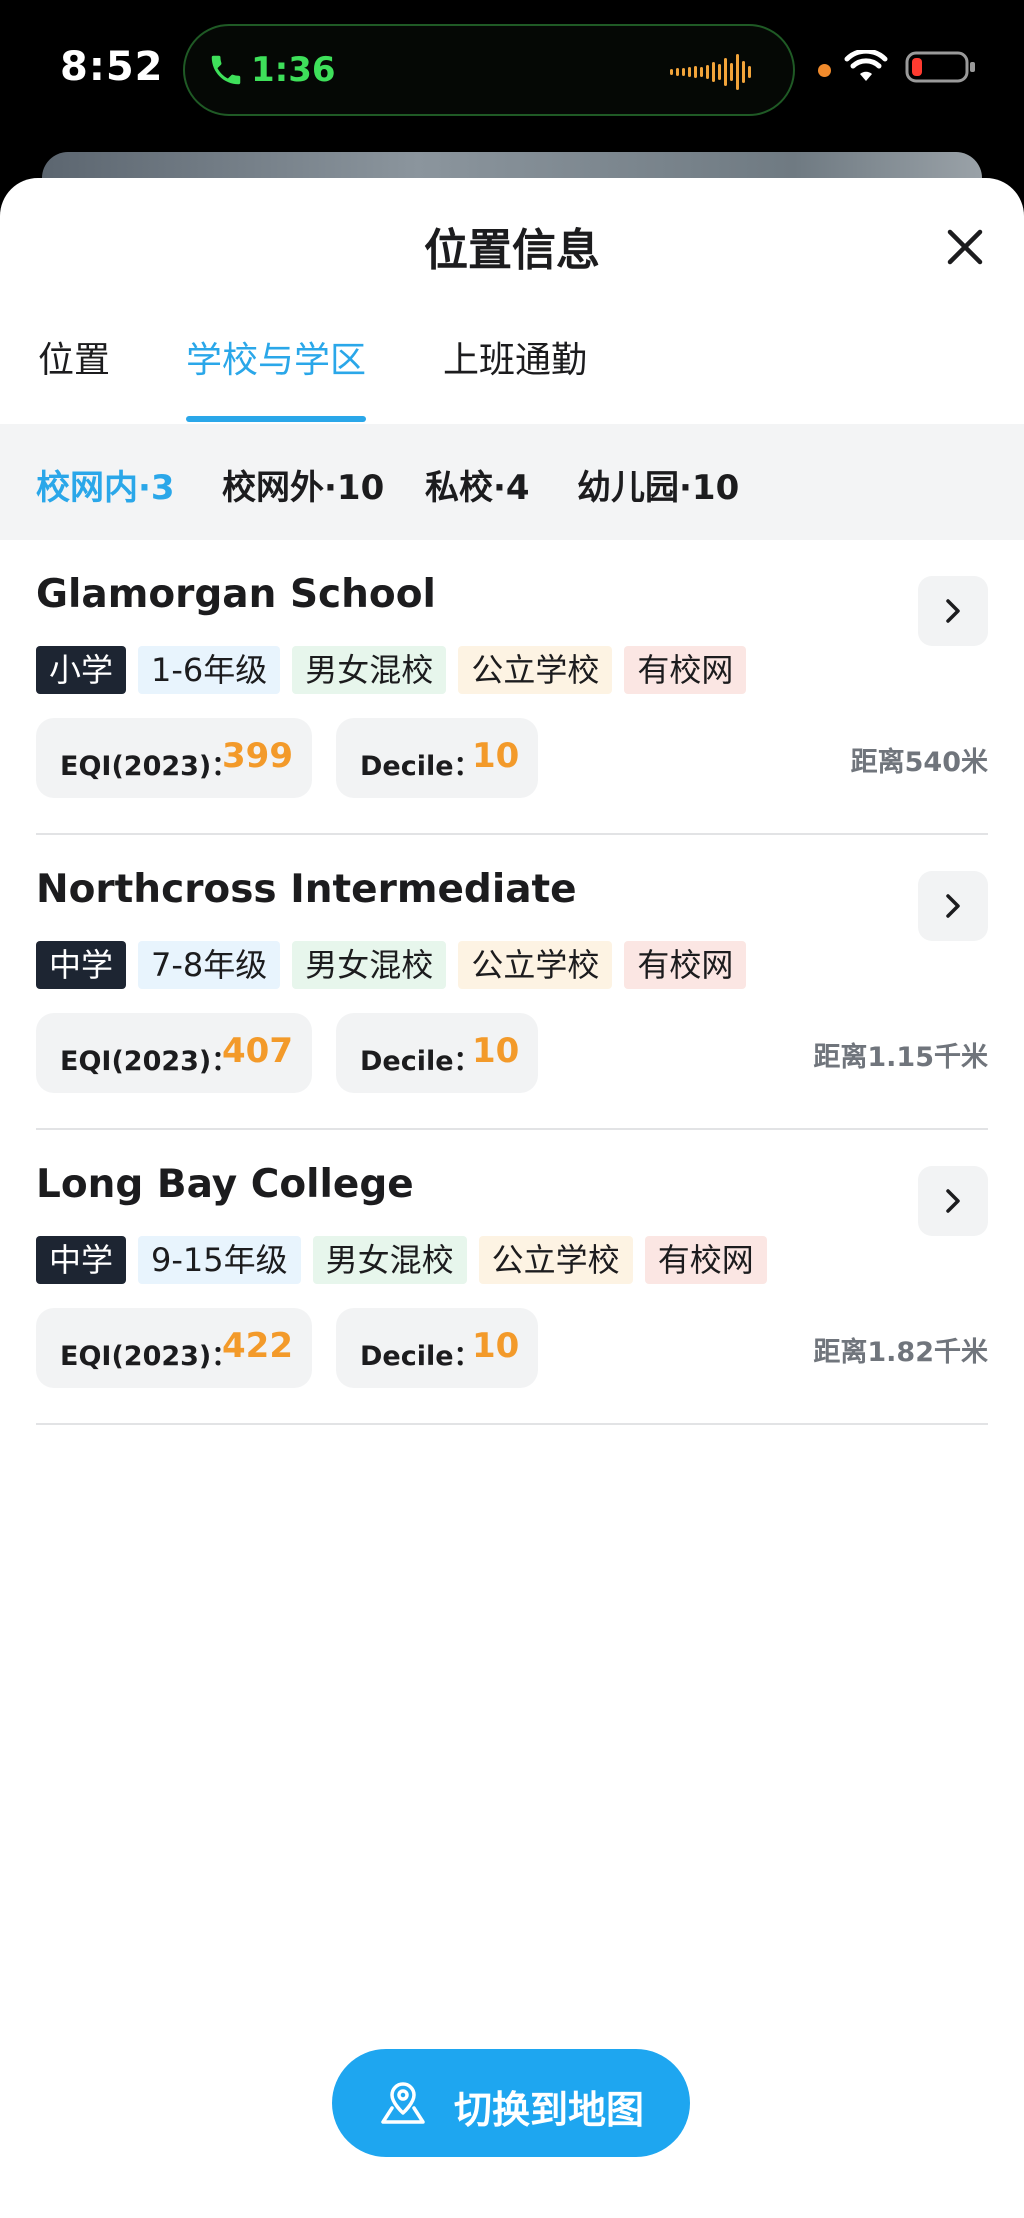 The height and width of the screenshot is (2218, 1024). I want to click on school-tags: 小学 1-6年级 男女混校 公立学校 有校网, so click(391, 670).